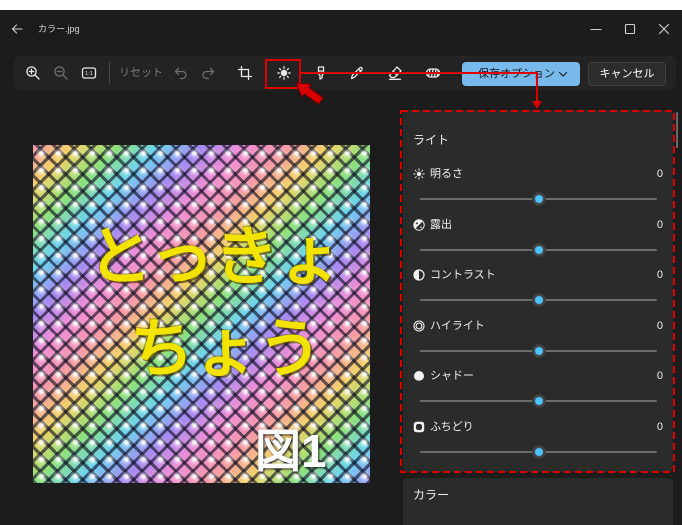  What do you see at coordinates (291, 451) in the screenshot?
I see `figure-label: 図1` at bounding box center [291, 451].